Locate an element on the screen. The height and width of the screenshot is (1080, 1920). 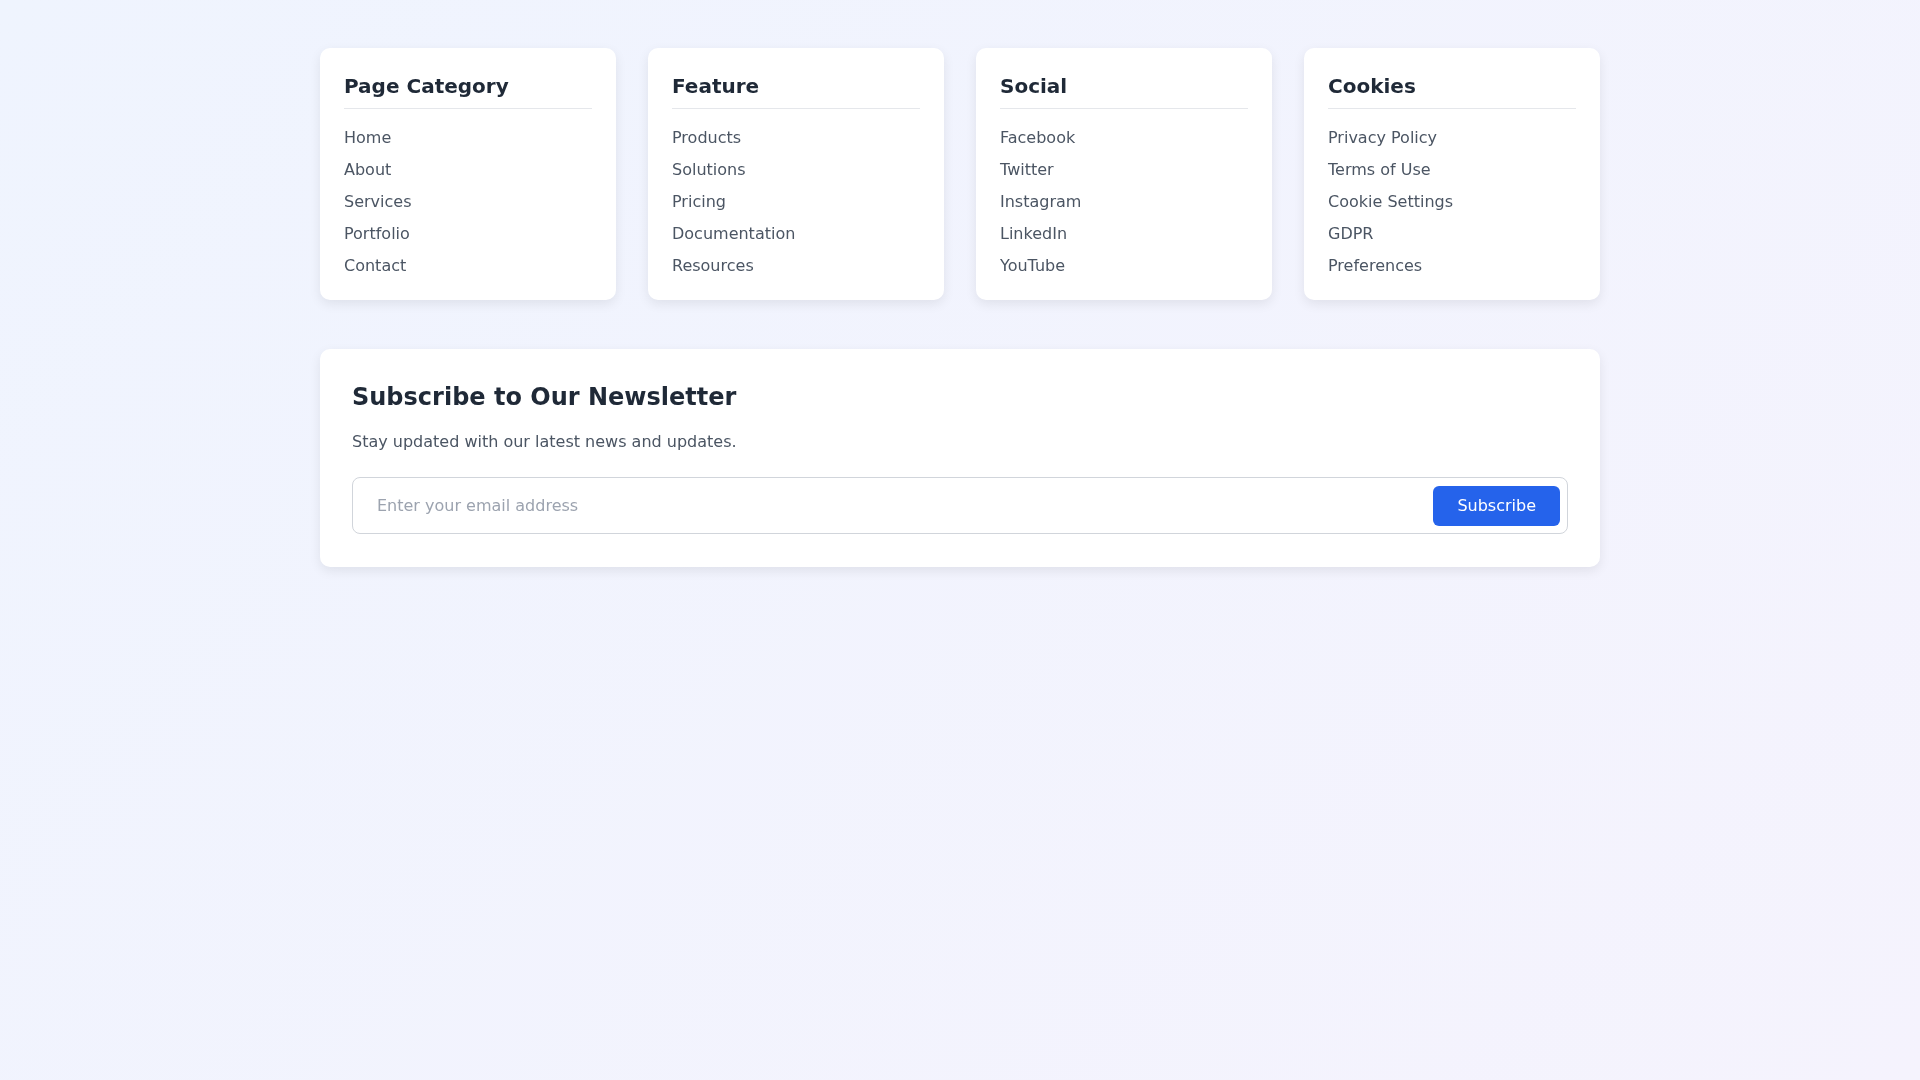
footer-link: GDPR is located at coordinates (1351, 234).